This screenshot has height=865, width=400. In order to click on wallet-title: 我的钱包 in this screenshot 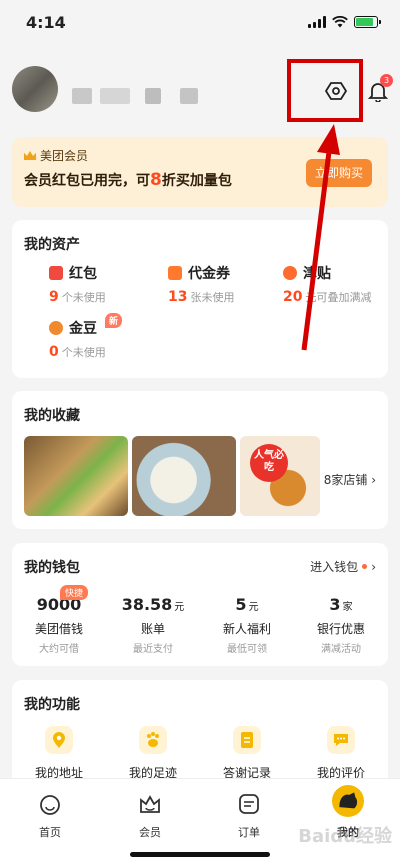, I will do `click(52, 568)`.